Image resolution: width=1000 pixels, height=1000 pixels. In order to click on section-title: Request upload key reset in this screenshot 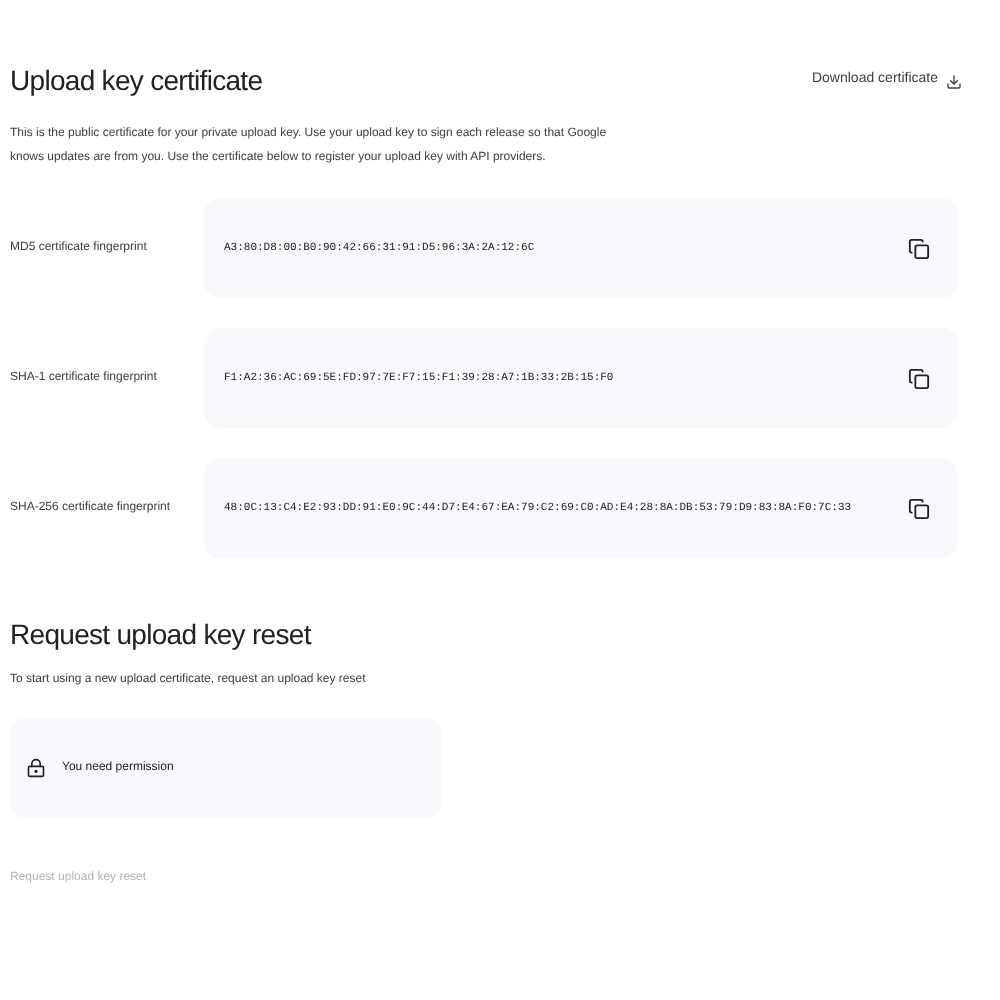, I will do `click(162, 635)`.